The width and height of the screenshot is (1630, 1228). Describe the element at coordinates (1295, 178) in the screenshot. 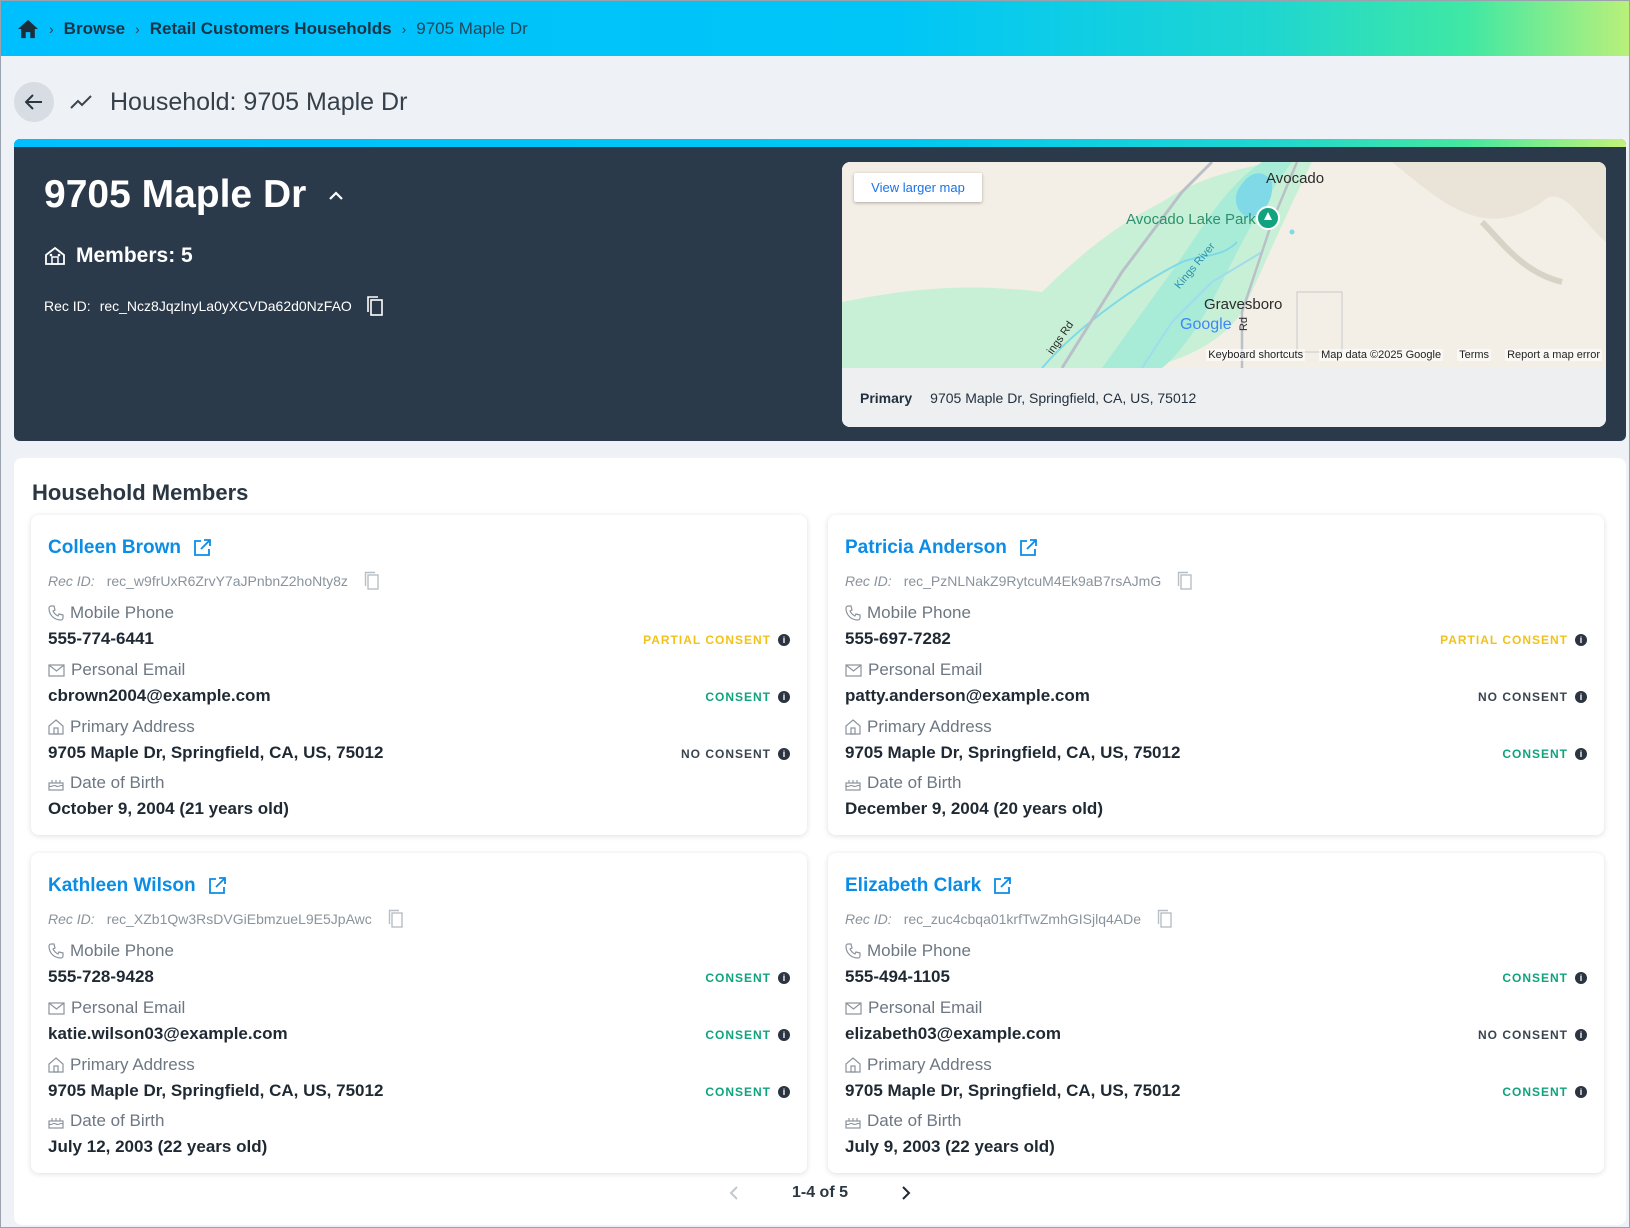

I see `map-label-avocado: Avocado` at that location.